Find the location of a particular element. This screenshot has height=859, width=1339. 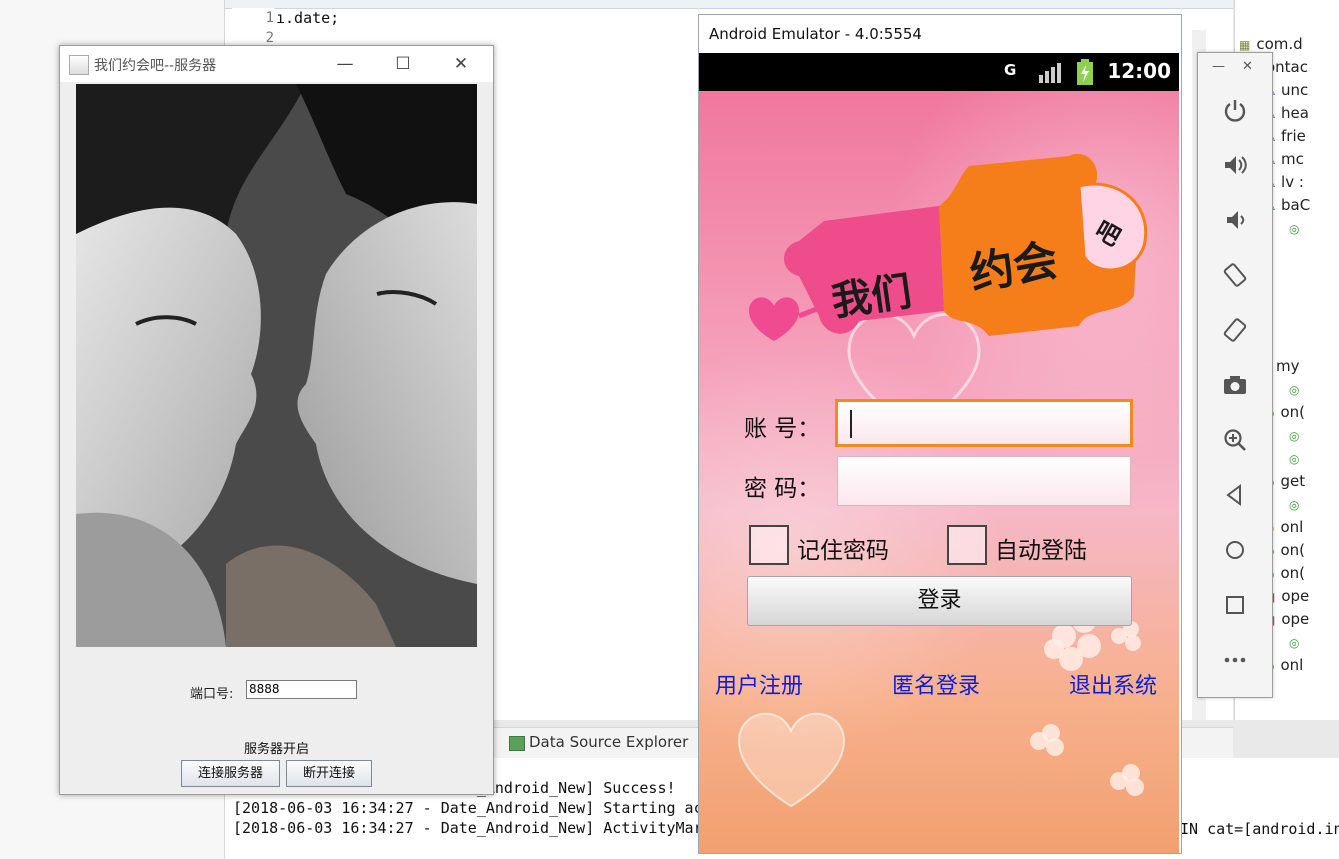

logo-text-we: 我们 is located at coordinates (871, 297).